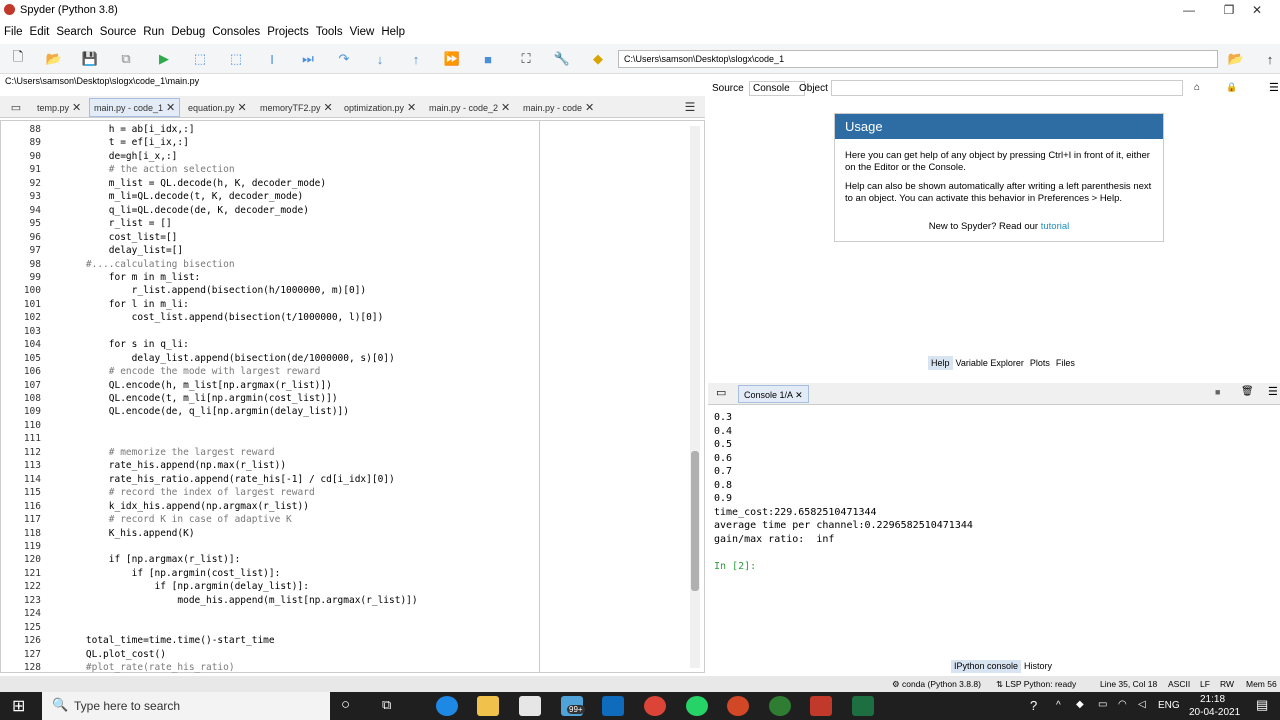  I want to click on editor-scrollbar-thumb, so click(695, 521).